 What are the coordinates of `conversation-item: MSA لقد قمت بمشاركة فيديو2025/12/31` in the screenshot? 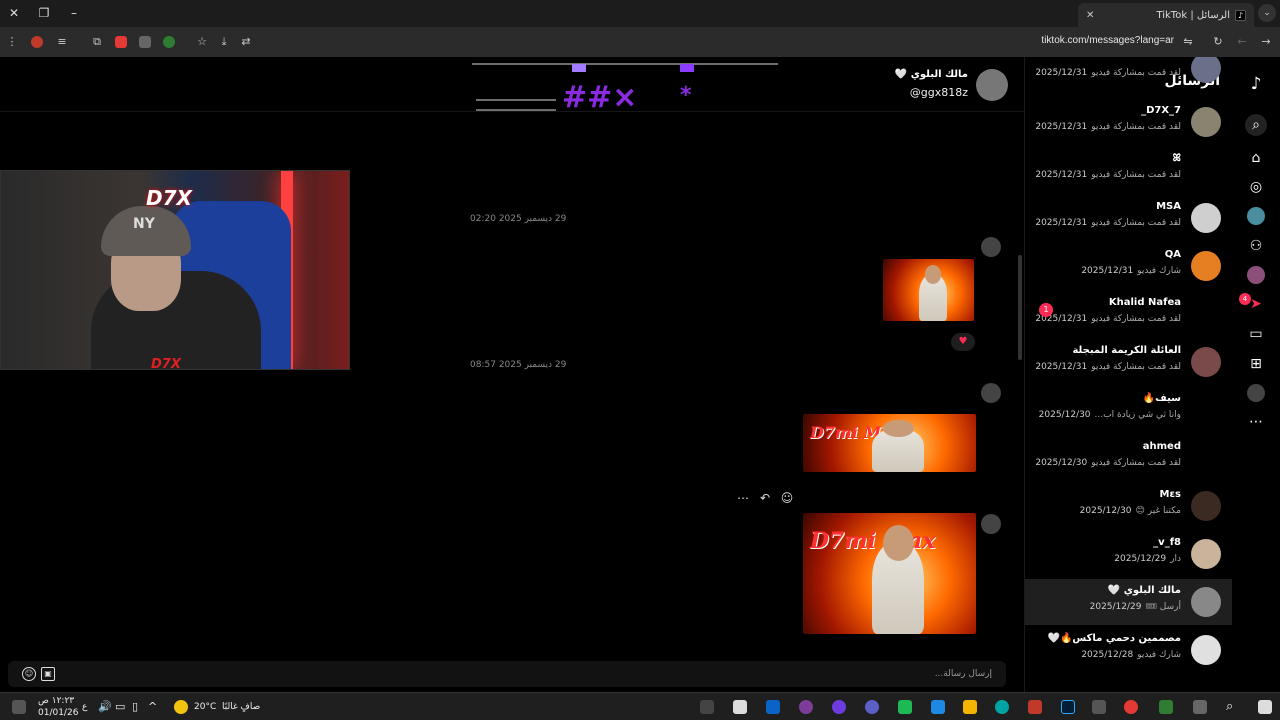 It's located at (1128, 218).